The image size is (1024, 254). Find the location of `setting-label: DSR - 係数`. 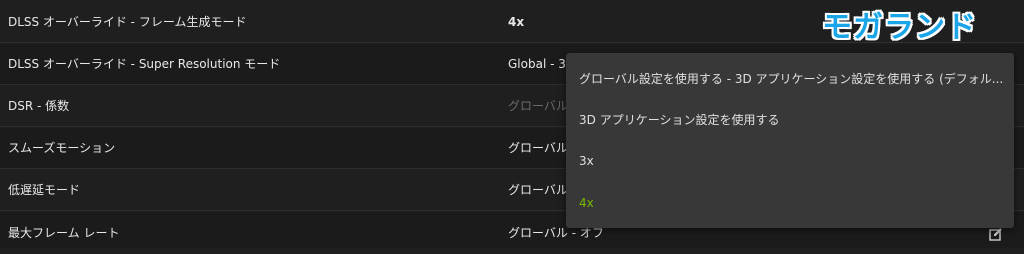

setting-label: DSR - 係数 is located at coordinates (39, 106).